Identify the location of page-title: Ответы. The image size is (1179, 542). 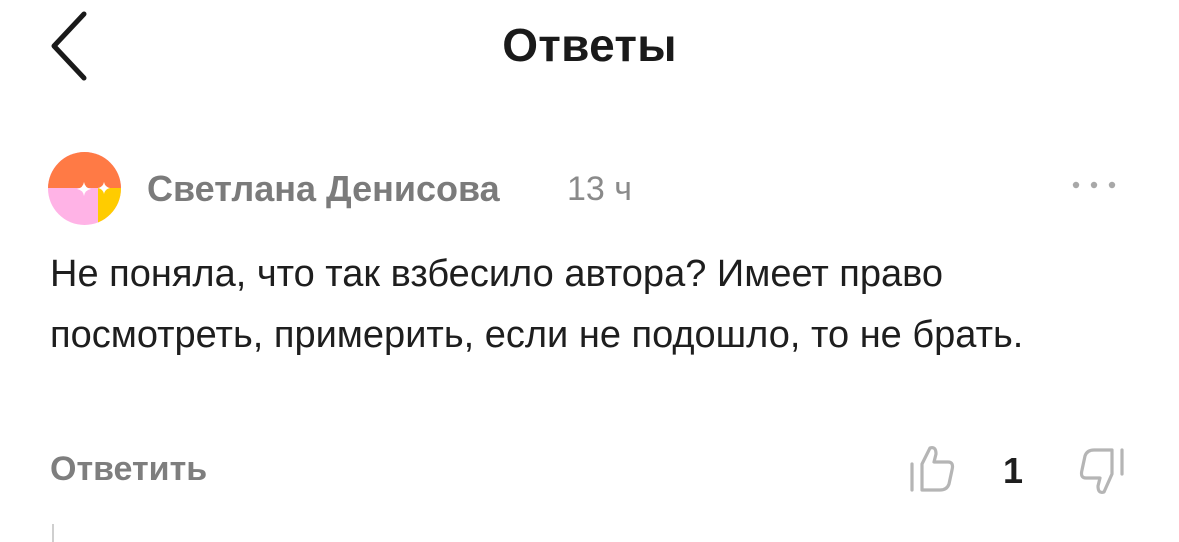
(589, 45).